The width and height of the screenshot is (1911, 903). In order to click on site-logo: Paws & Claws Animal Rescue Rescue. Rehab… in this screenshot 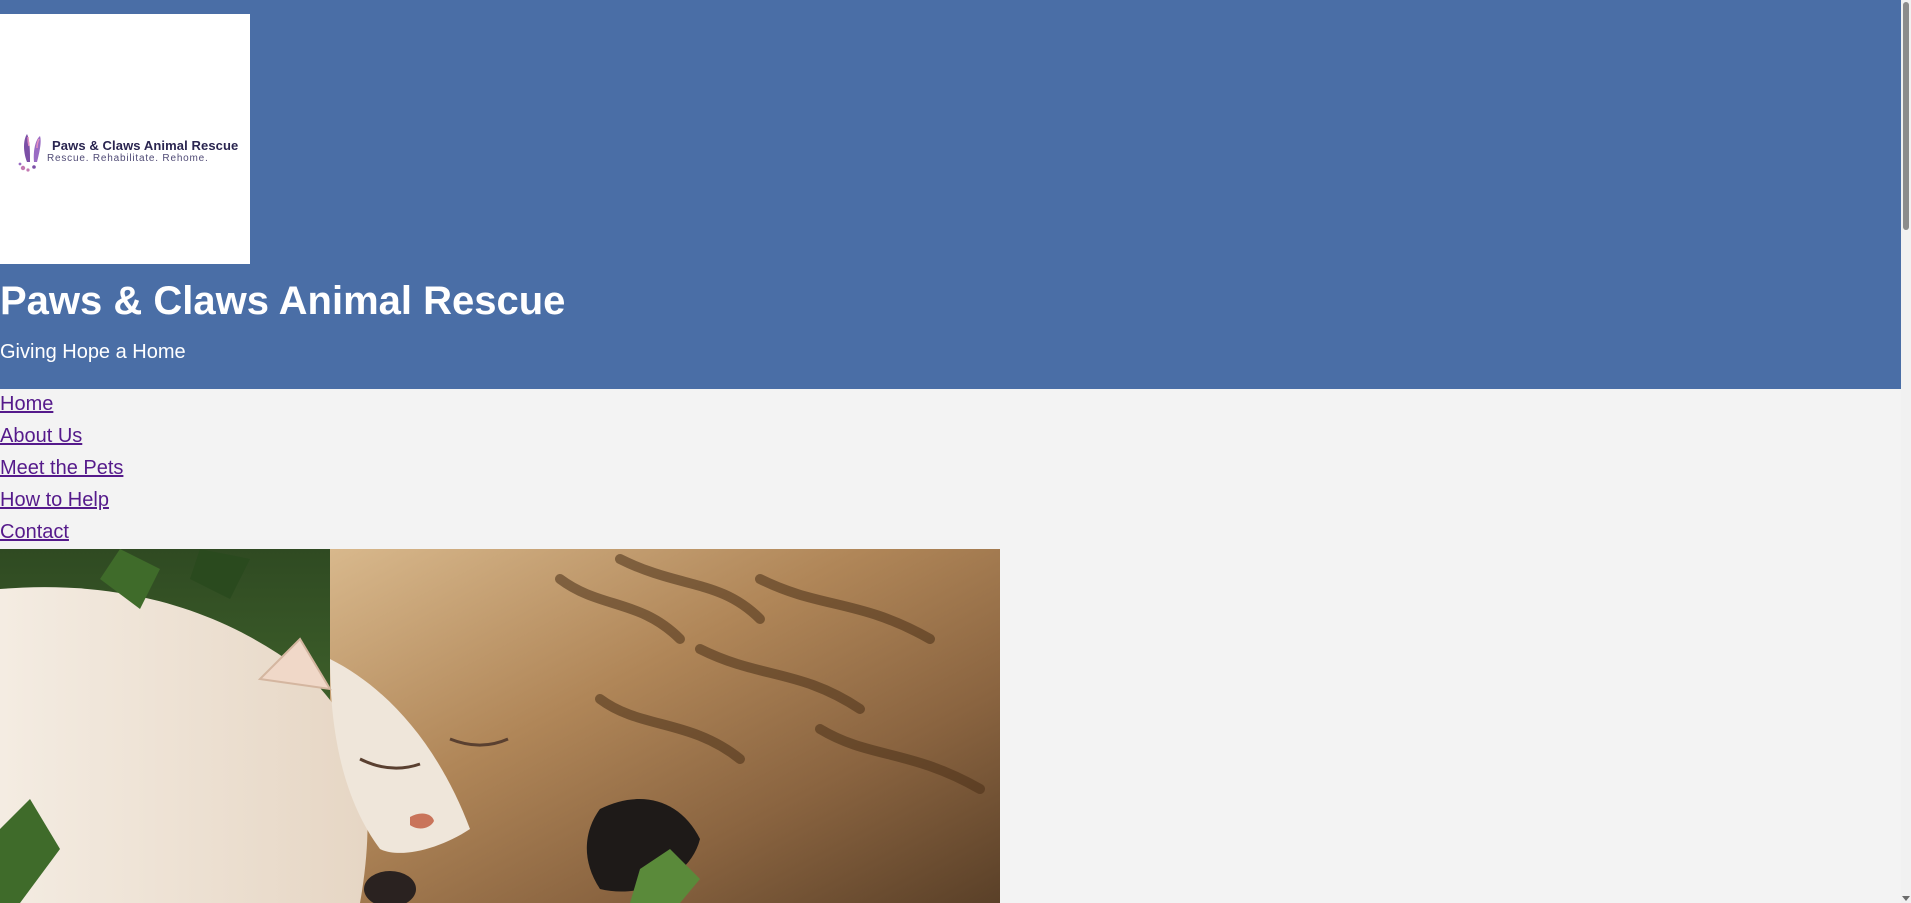, I will do `click(125, 139)`.